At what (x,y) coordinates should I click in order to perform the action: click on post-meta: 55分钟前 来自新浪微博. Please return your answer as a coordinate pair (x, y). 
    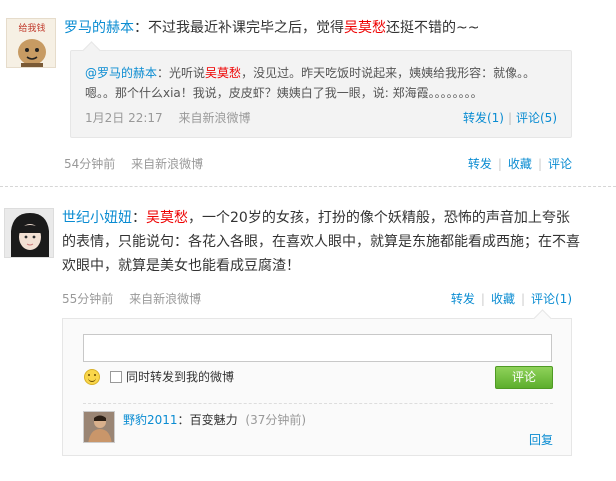
    Looking at the image, I should click on (131, 298).